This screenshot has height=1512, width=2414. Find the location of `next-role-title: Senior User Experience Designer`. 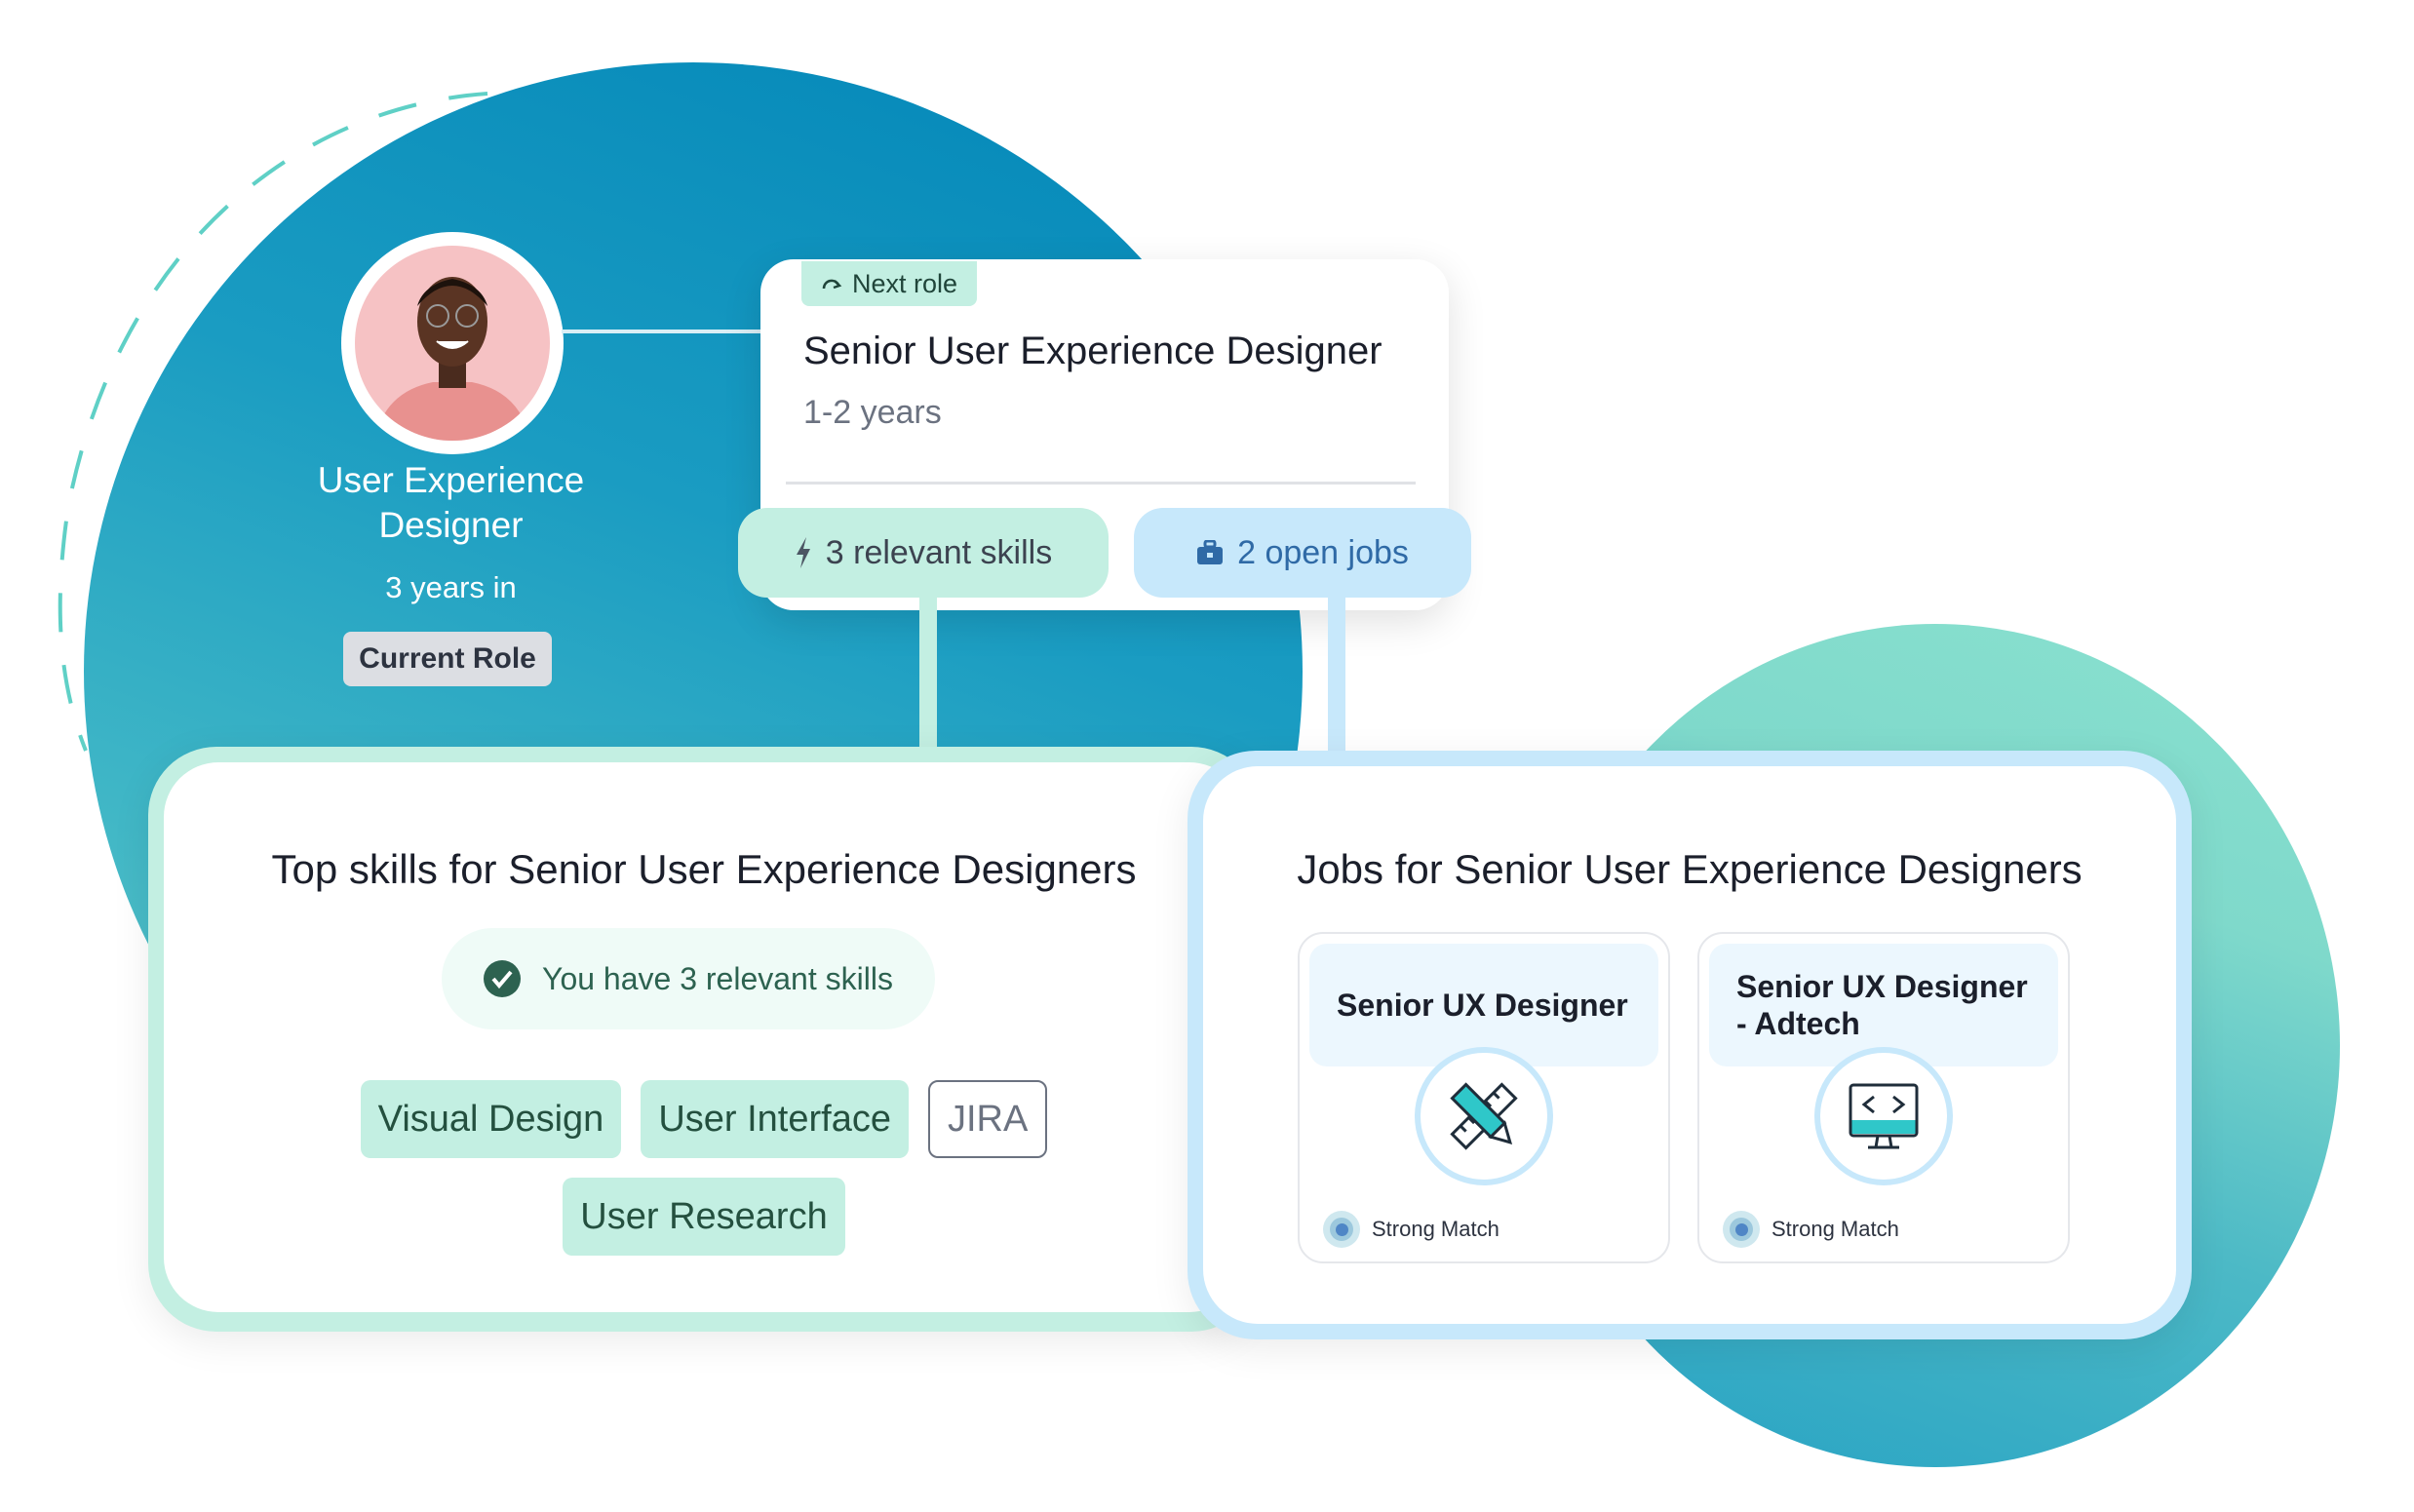

next-role-title: Senior User Experience Designer is located at coordinates (1093, 351).